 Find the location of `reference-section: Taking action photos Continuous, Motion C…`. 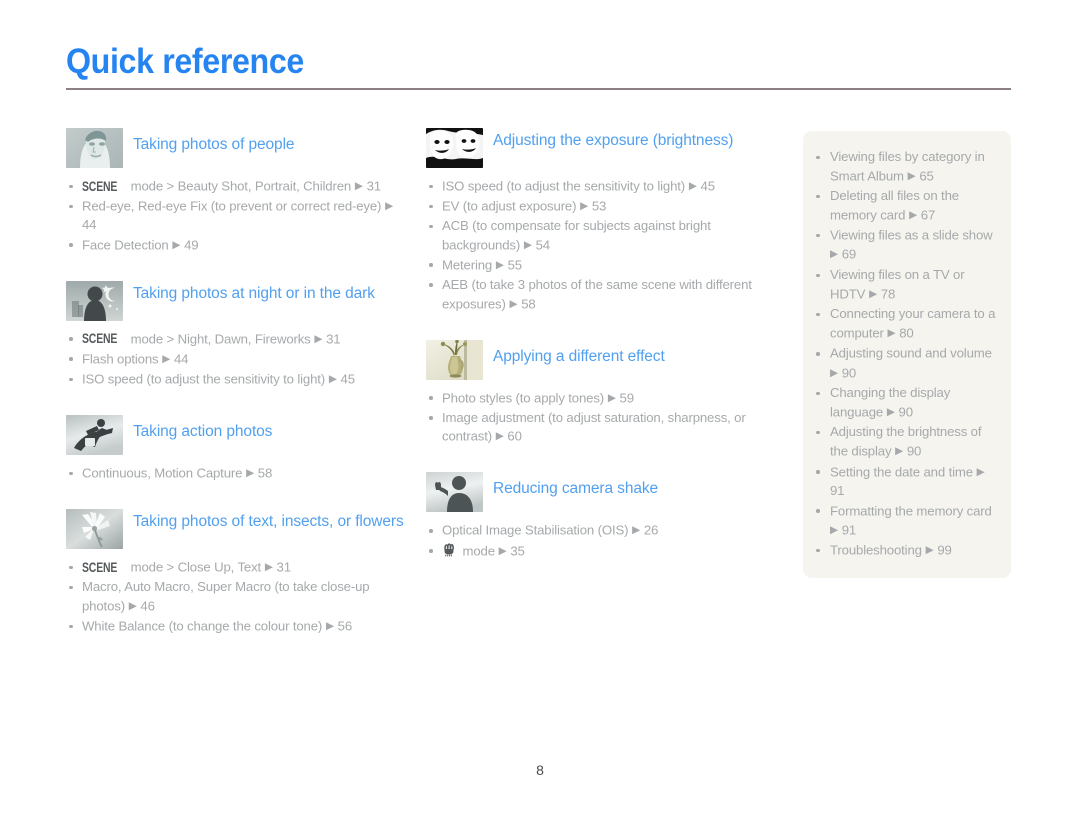

reference-section: Taking action photos Continuous, Motion C… is located at coordinates (238, 449).